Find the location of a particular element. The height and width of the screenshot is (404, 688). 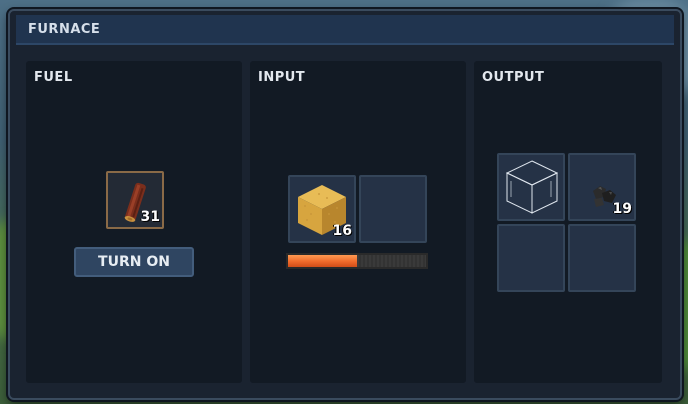

input-slot: 16 is located at coordinates (322, 209).